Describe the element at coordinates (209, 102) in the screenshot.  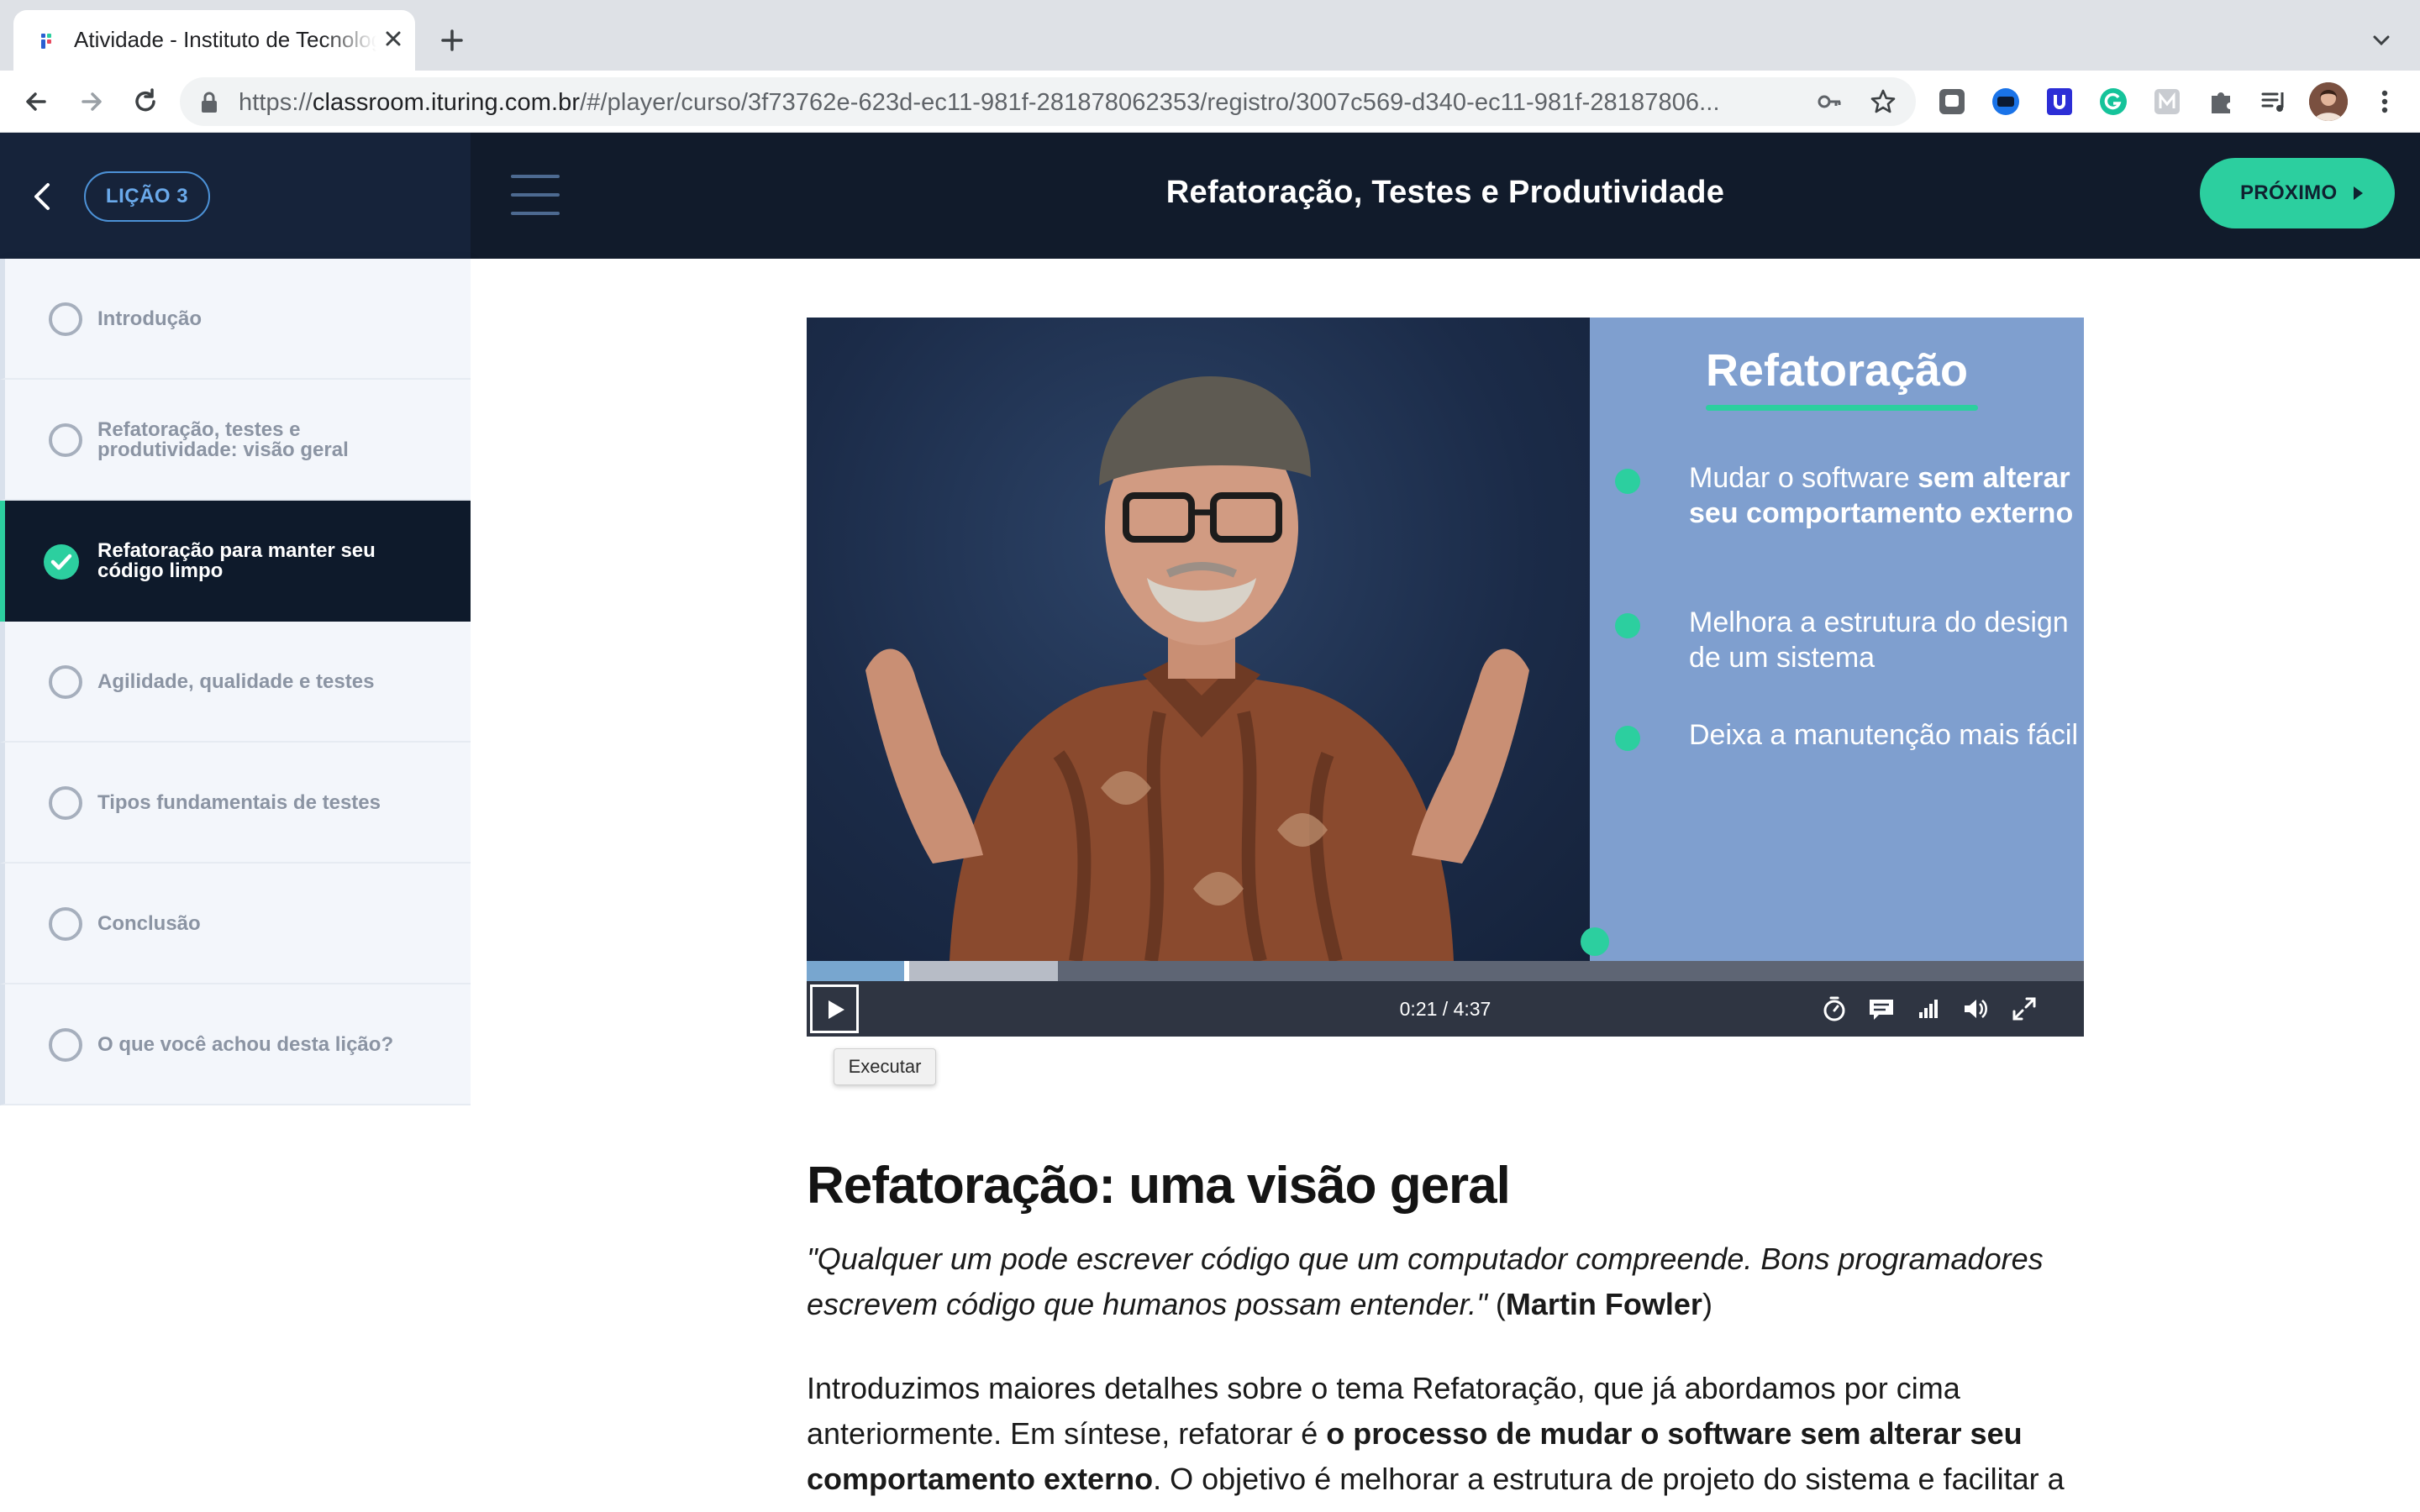
I see `lock-icon` at that location.